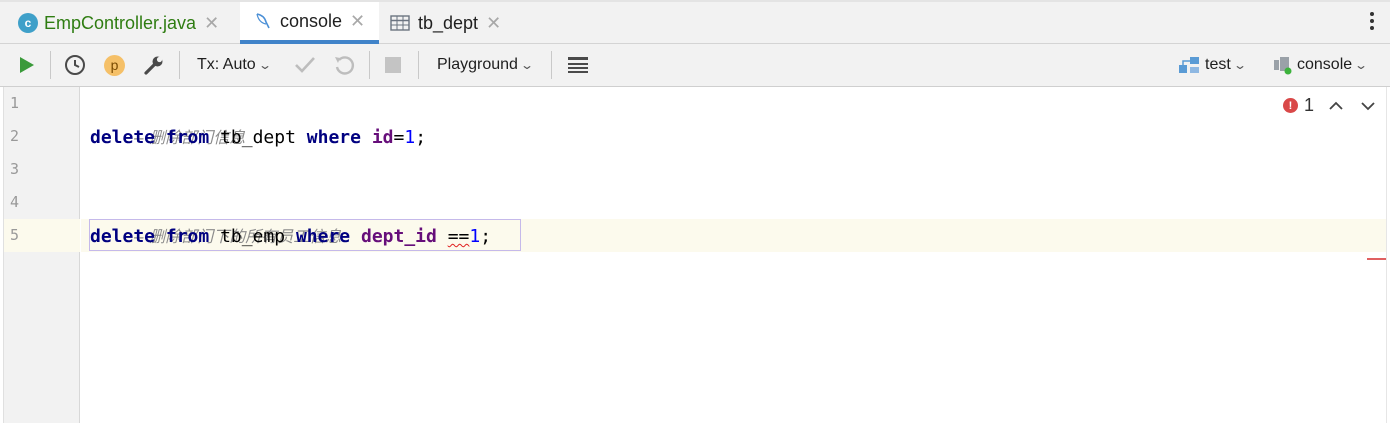 Image resolution: width=1390 pixels, height=423 pixels. I want to click on commit-button, so click(305, 65).